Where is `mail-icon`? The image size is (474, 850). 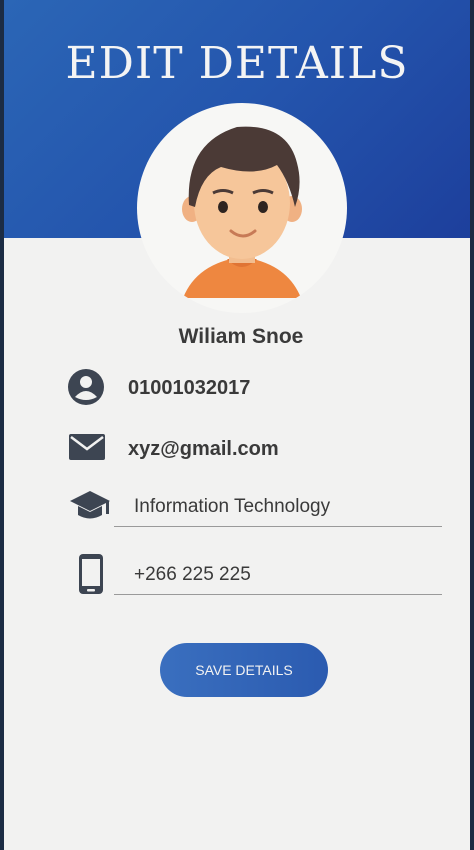
mail-icon is located at coordinates (87, 447).